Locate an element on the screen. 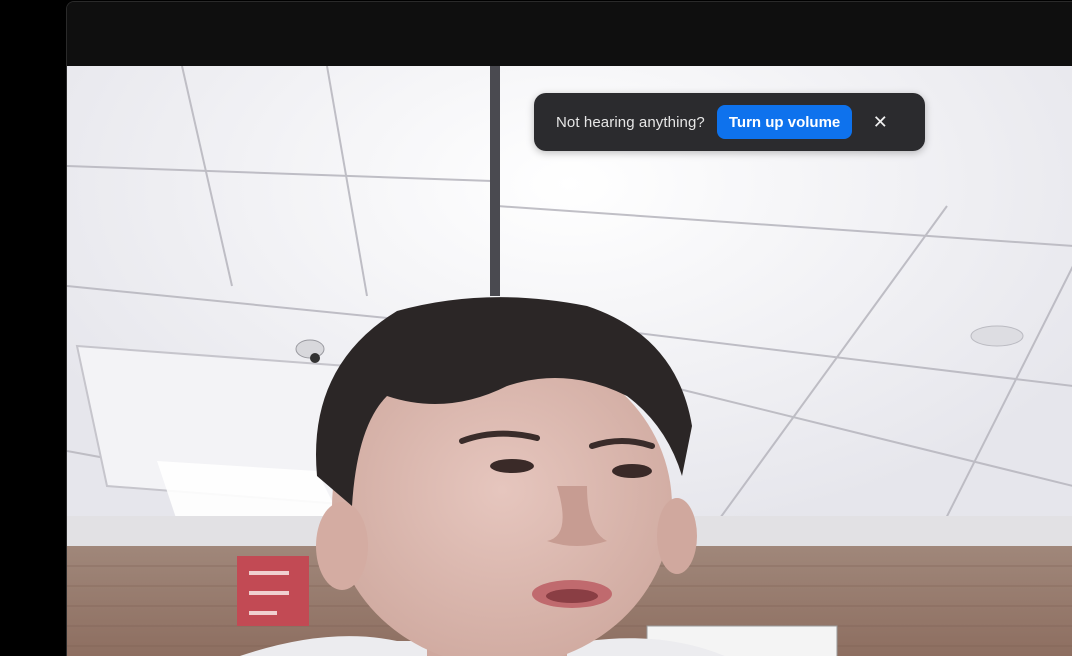 The height and width of the screenshot is (656, 1072). audio-notification-toast: Not hearing anything? Turn up volume ✕ is located at coordinates (729, 122).